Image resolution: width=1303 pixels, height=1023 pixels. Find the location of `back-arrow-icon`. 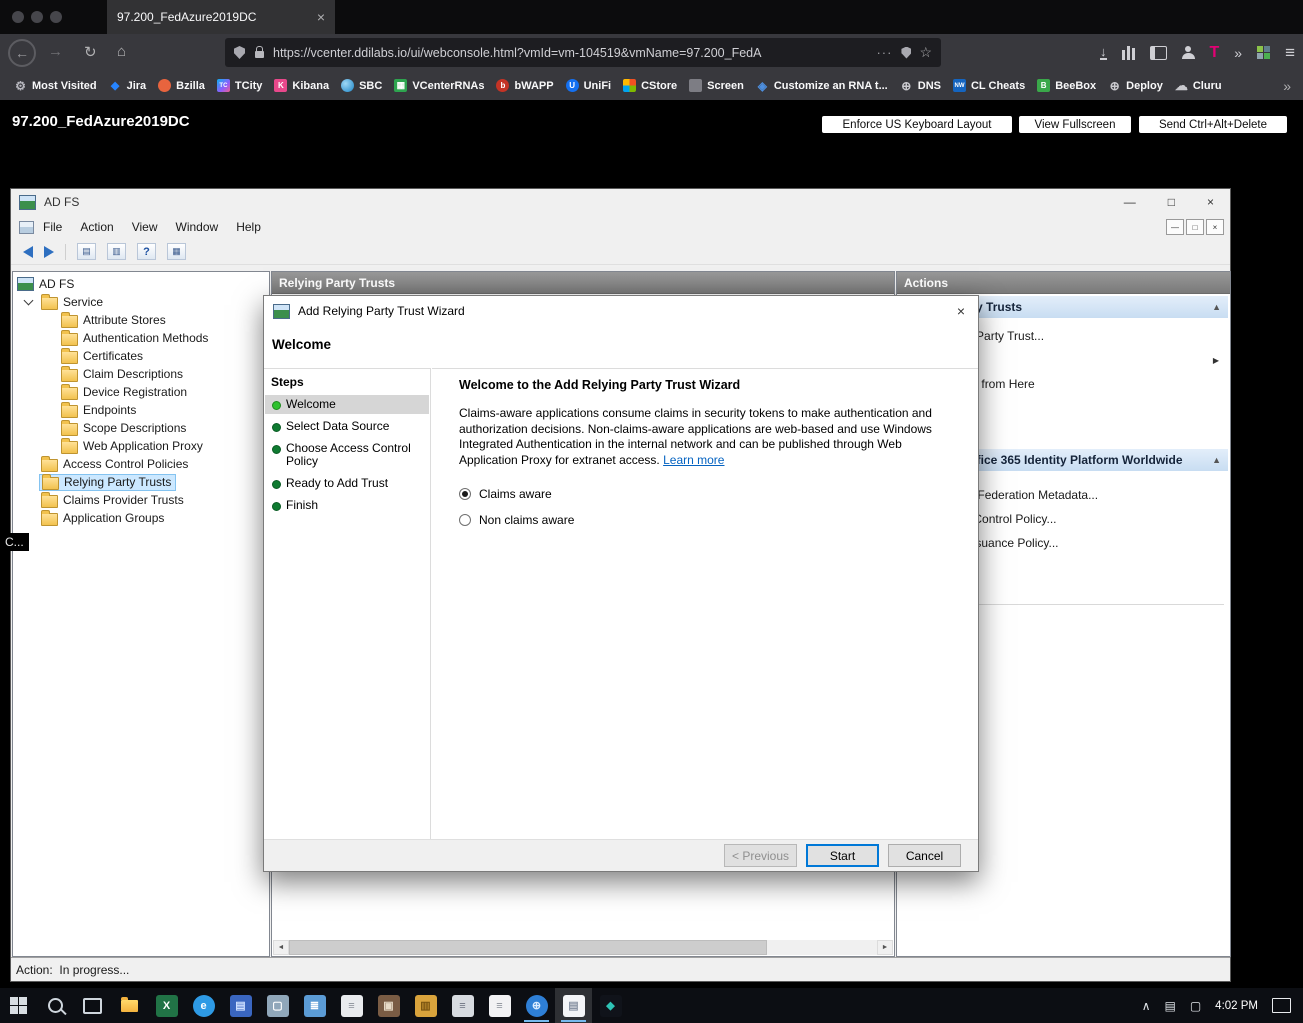

back-arrow-icon is located at coordinates (28, 251).